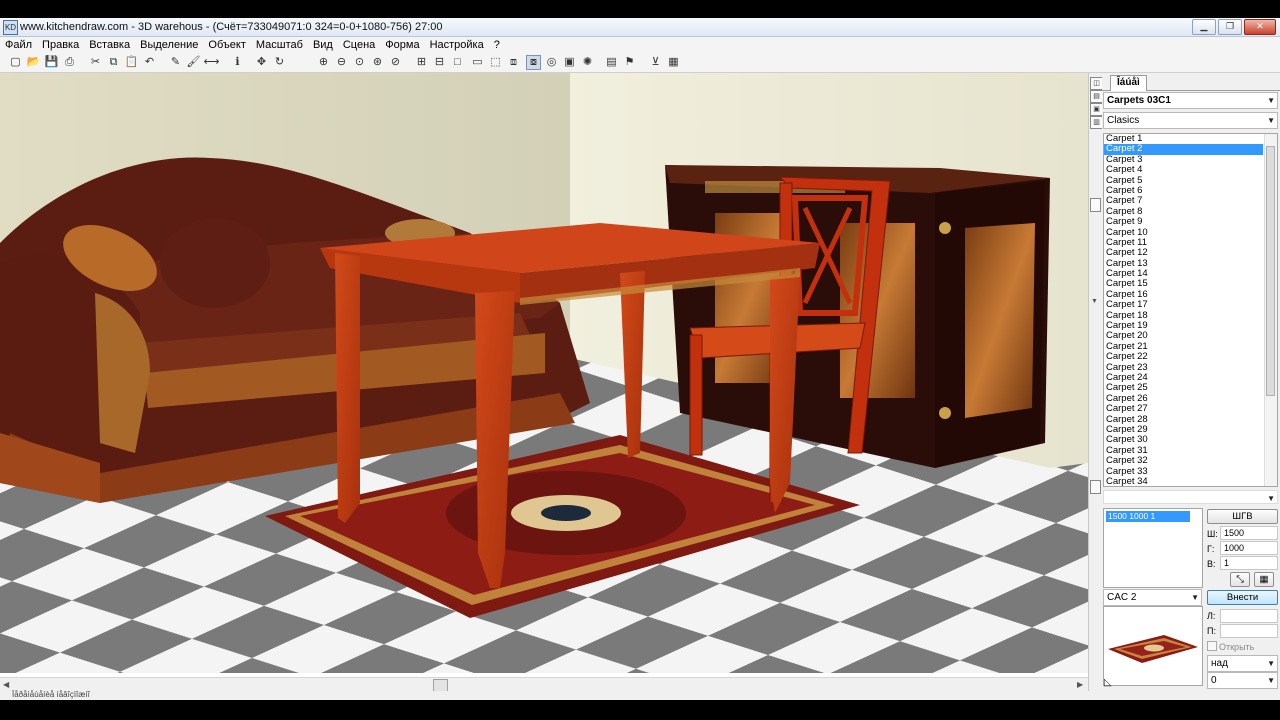  Describe the element at coordinates (359, 45) in the screenshot. I see `menu-scene: Сцена` at that location.